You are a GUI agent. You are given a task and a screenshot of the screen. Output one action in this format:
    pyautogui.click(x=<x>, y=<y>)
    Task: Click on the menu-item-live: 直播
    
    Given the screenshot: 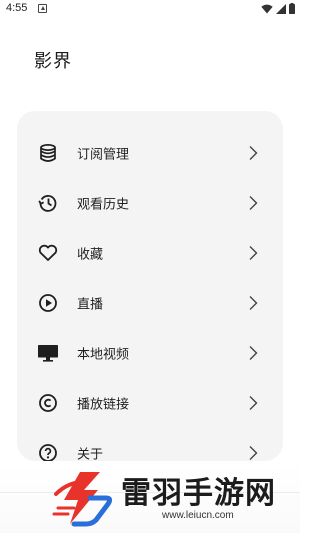 What is the action you would take?
    pyautogui.click(x=150, y=303)
    